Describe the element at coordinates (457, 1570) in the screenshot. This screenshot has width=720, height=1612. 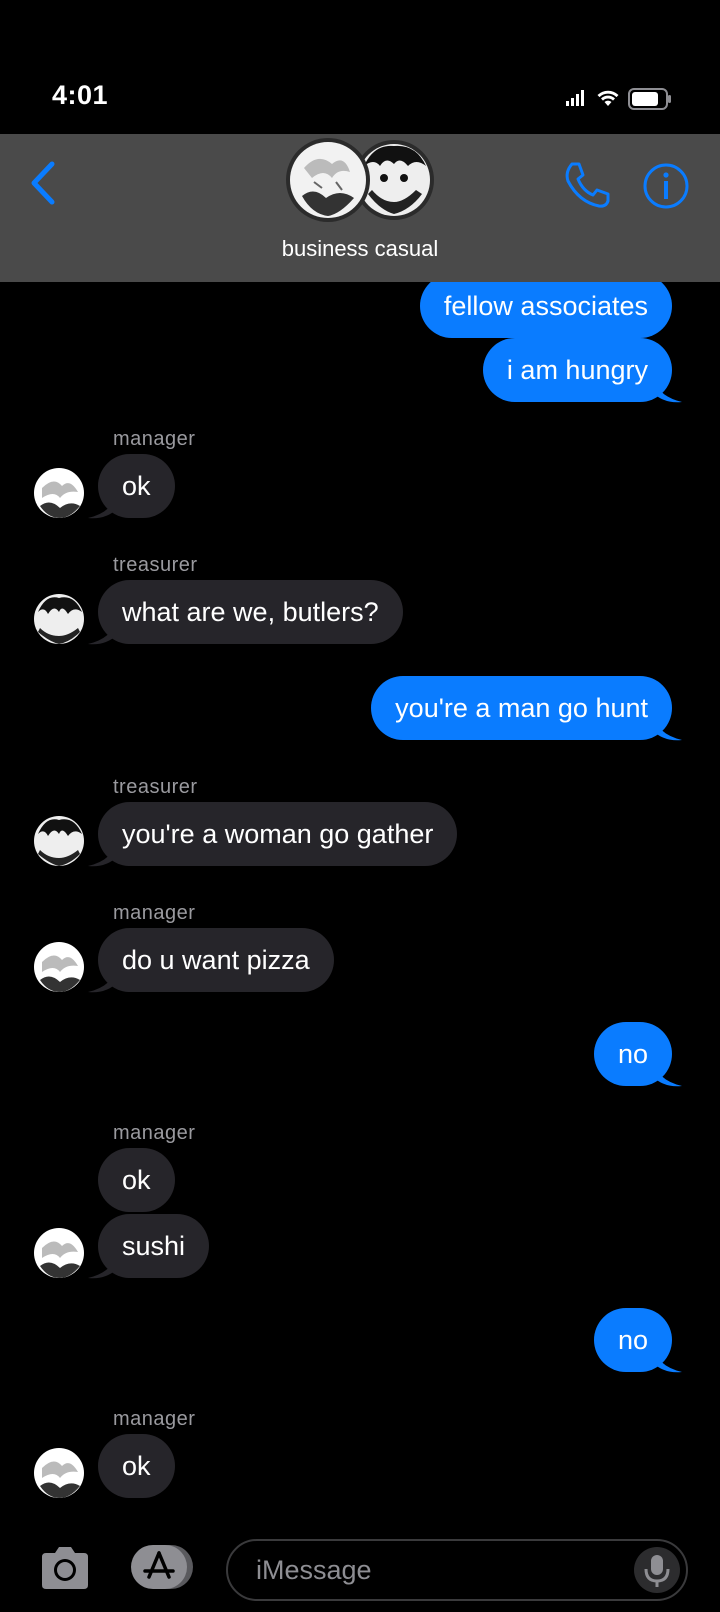
I see `message-input: iMessage` at that location.